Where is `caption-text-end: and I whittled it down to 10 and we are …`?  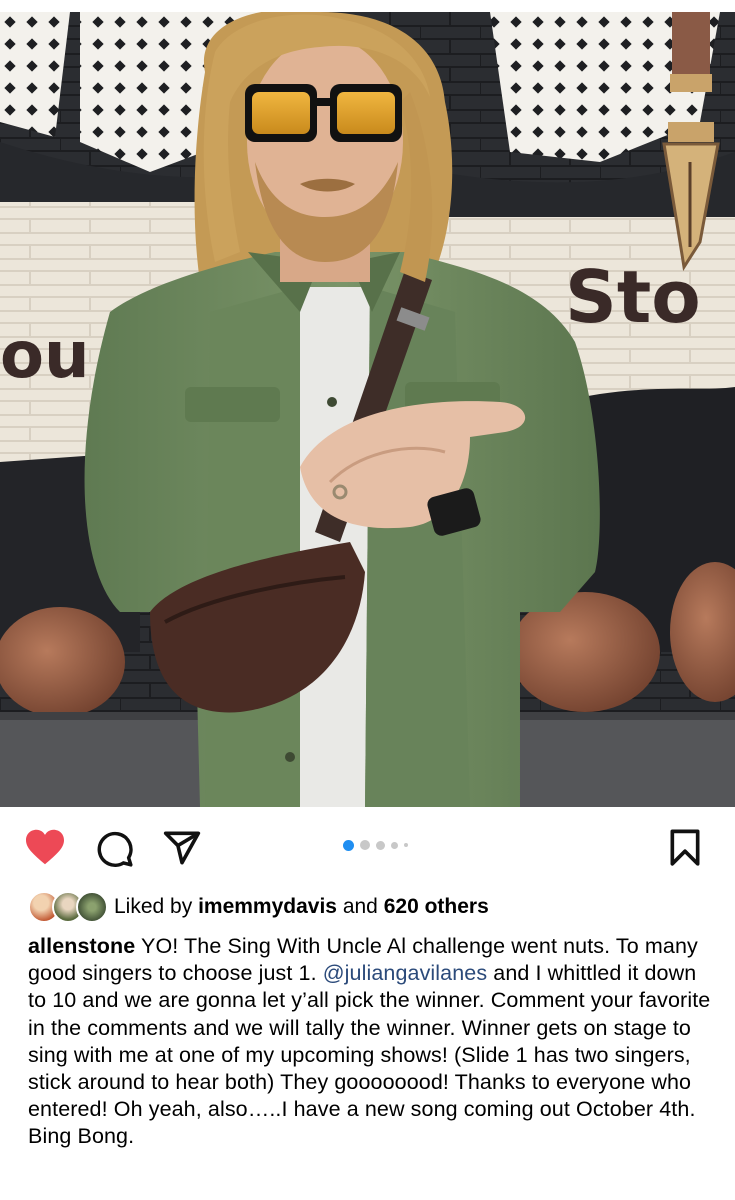
caption-text-end: and I whittled it down to 10 and we are … is located at coordinates (369, 1055).